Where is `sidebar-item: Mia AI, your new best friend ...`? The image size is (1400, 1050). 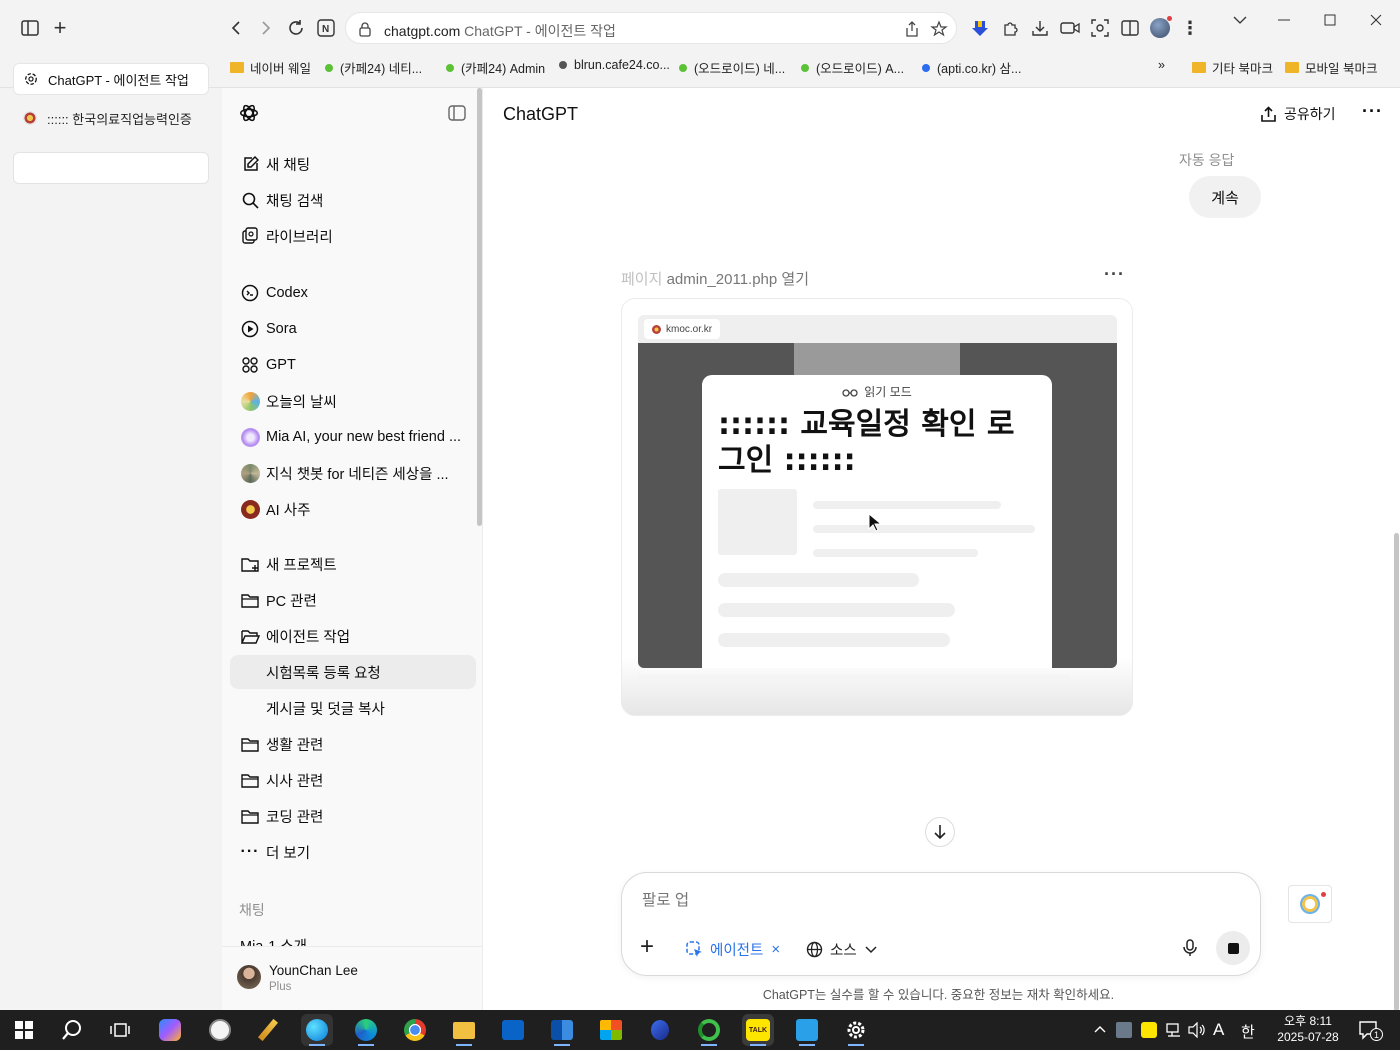 sidebar-item: Mia AI, your new best friend ... is located at coordinates (353, 437).